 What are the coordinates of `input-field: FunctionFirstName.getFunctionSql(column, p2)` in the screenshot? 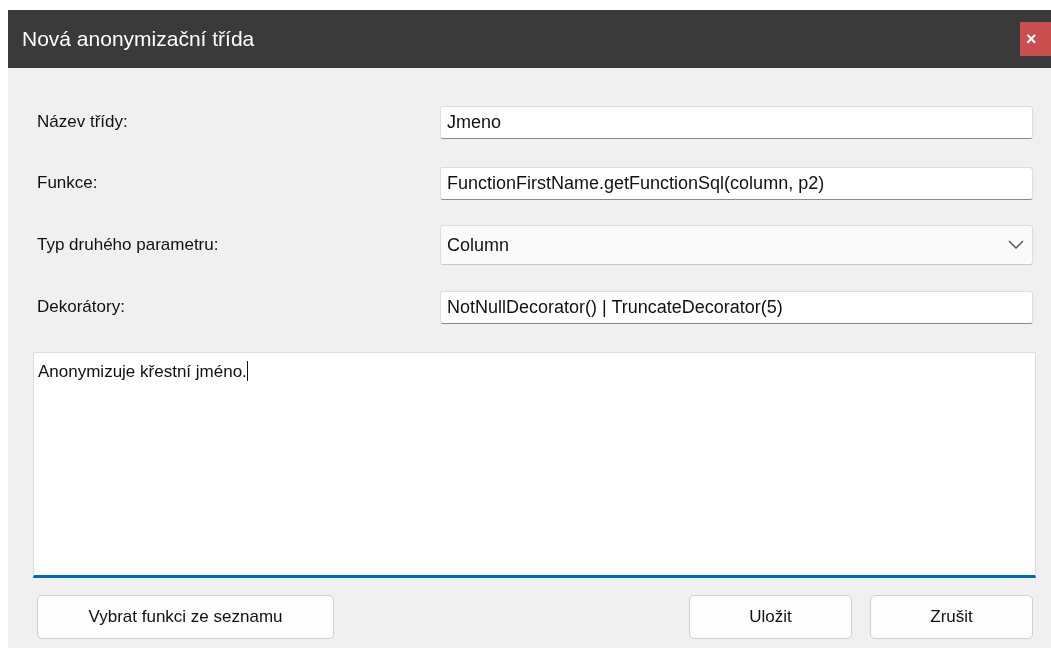 It's located at (736, 183).